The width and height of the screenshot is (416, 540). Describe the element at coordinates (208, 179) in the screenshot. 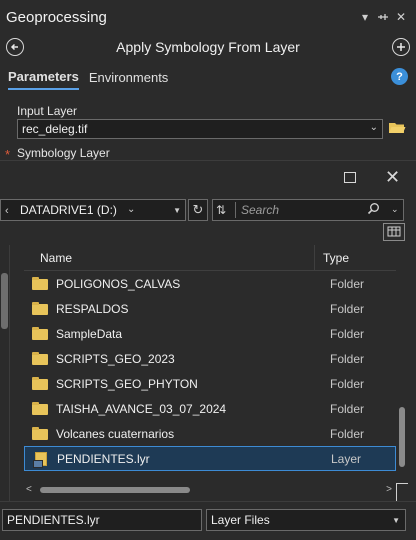

I see `dialog-titlebar: ✕` at that location.